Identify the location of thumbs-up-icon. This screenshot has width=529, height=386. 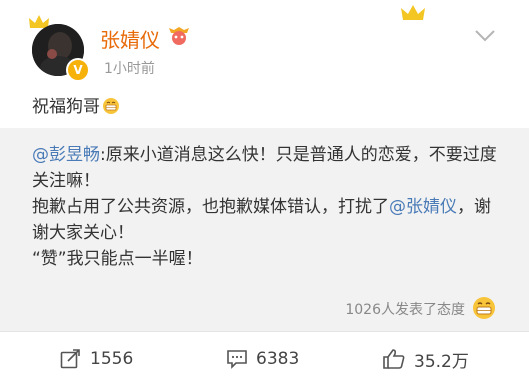
(394, 359).